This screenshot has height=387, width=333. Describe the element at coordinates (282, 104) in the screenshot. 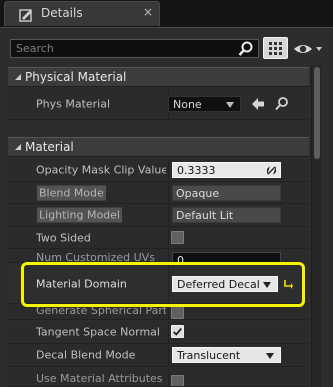

I see `browse-search-icon` at that location.